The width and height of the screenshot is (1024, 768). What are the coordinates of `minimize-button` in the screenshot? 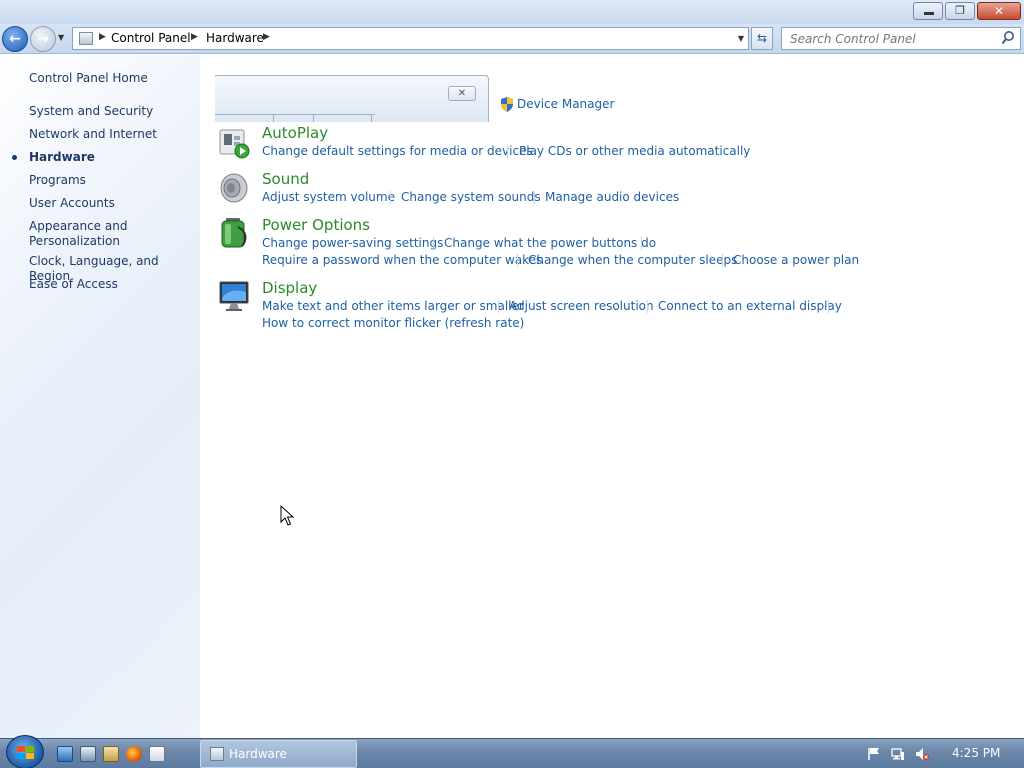 It's located at (928, 11).